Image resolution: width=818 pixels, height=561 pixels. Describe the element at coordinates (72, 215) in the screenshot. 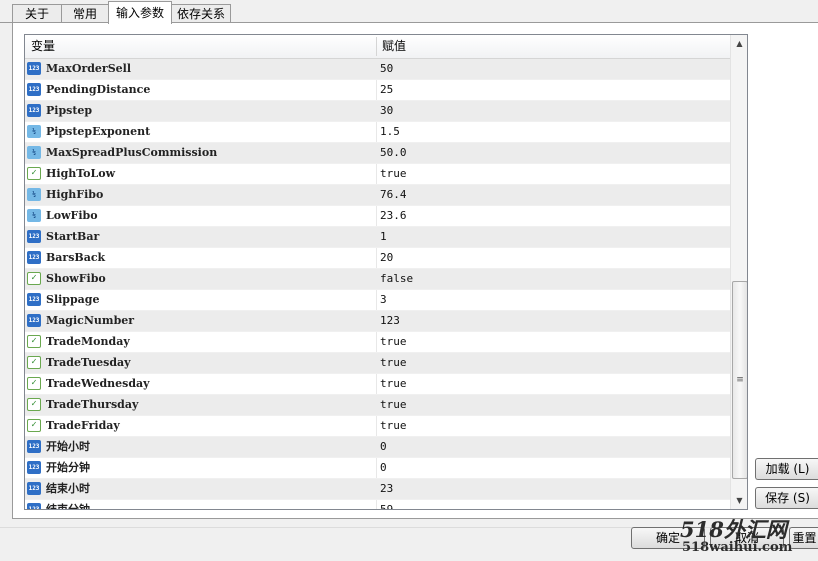

I see `variable-name: LowFibo` at that location.